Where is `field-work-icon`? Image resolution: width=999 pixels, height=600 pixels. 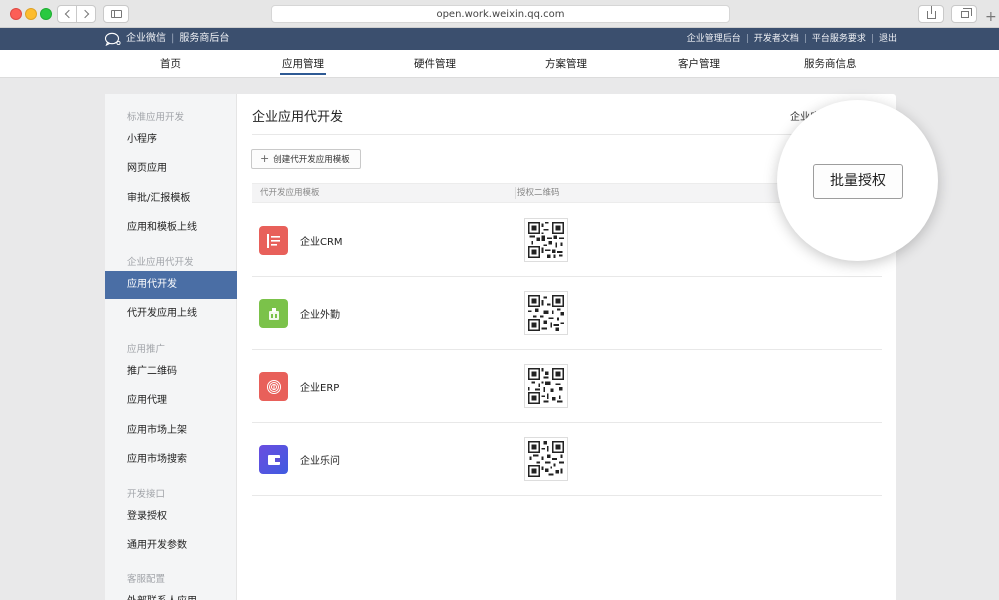 field-work-icon is located at coordinates (273, 313).